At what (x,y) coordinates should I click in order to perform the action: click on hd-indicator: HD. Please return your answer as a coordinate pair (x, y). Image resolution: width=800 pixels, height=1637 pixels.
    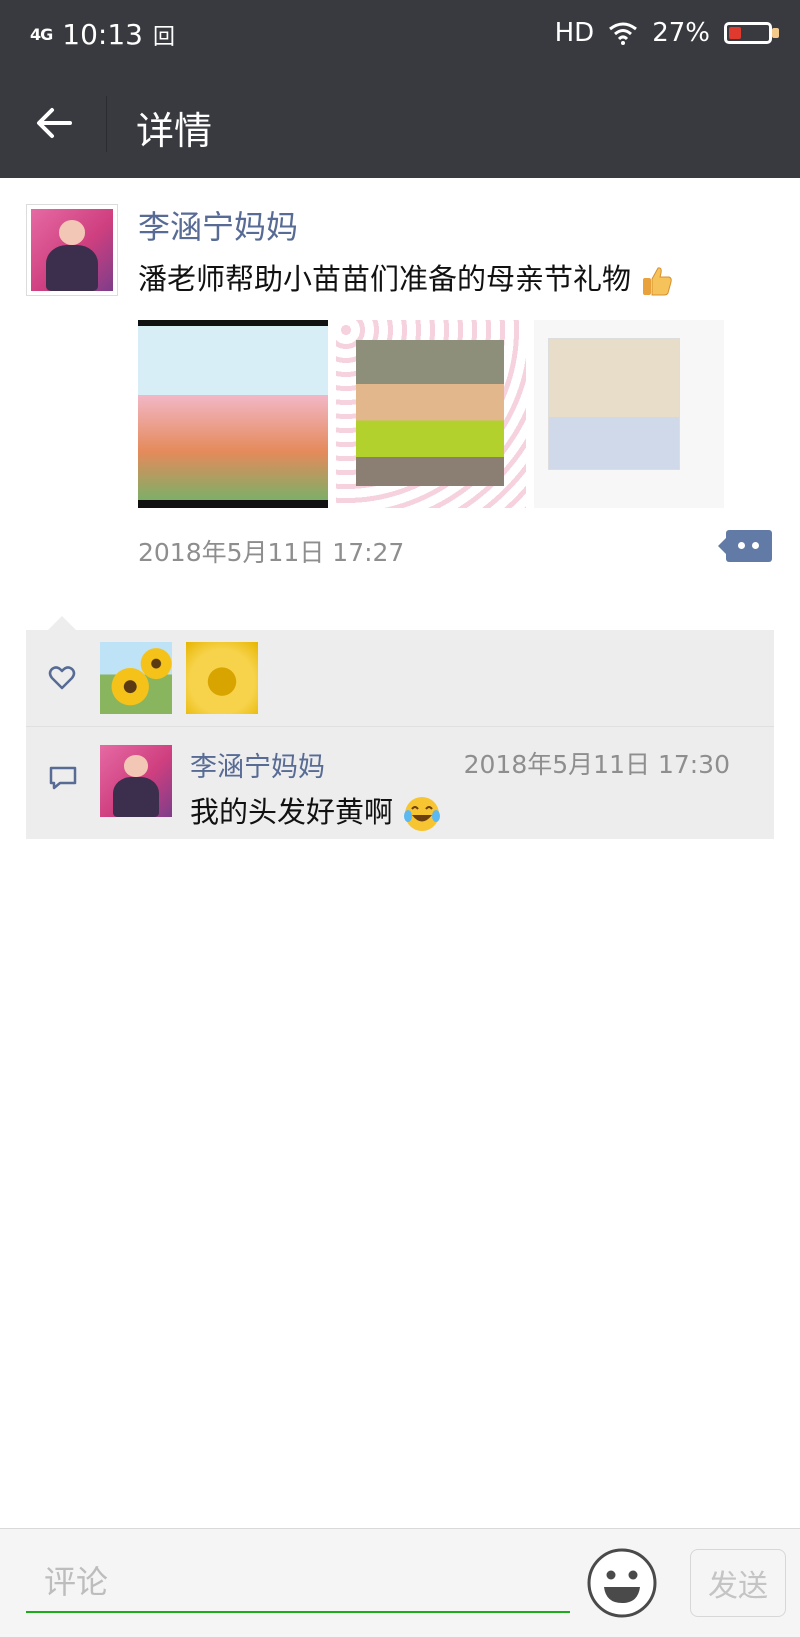
    Looking at the image, I should click on (574, 33).